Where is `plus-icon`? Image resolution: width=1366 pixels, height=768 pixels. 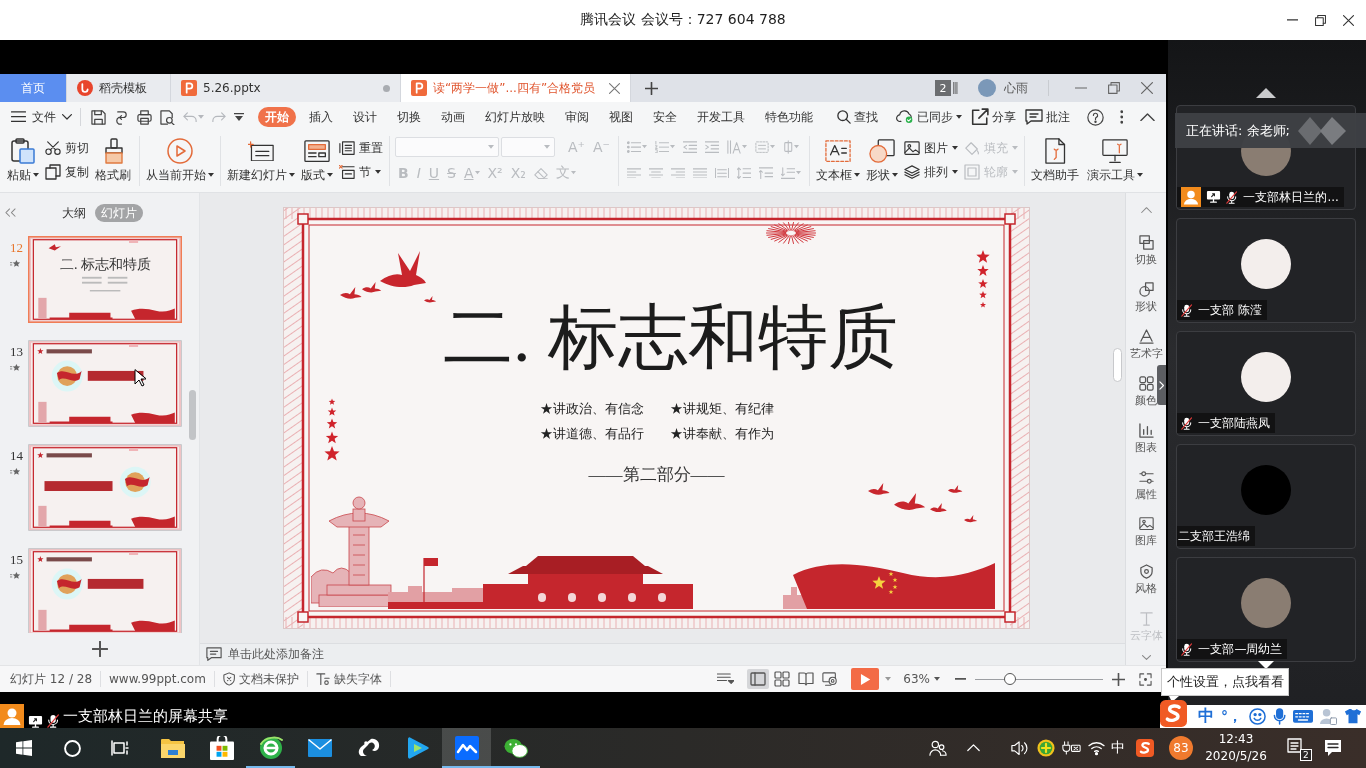 plus-icon is located at coordinates (651, 88).